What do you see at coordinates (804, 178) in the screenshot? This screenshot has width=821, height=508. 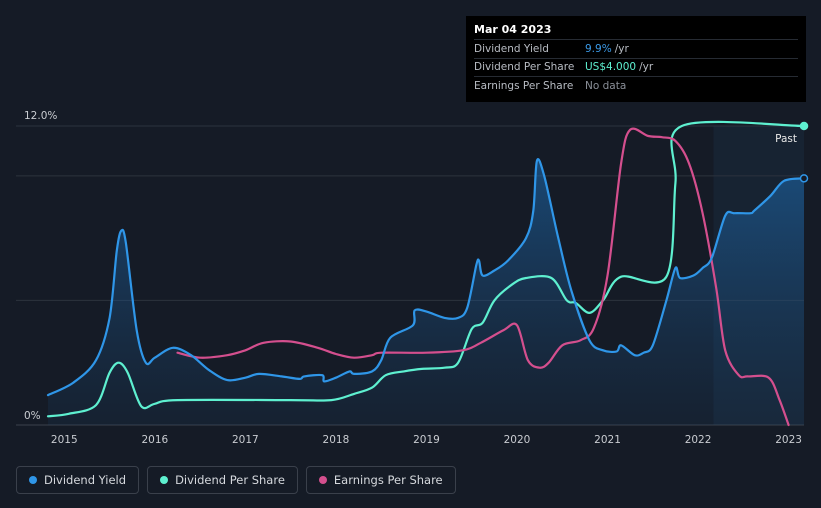 I see `dividend-yield-end-marker` at bounding box center [804, 178].